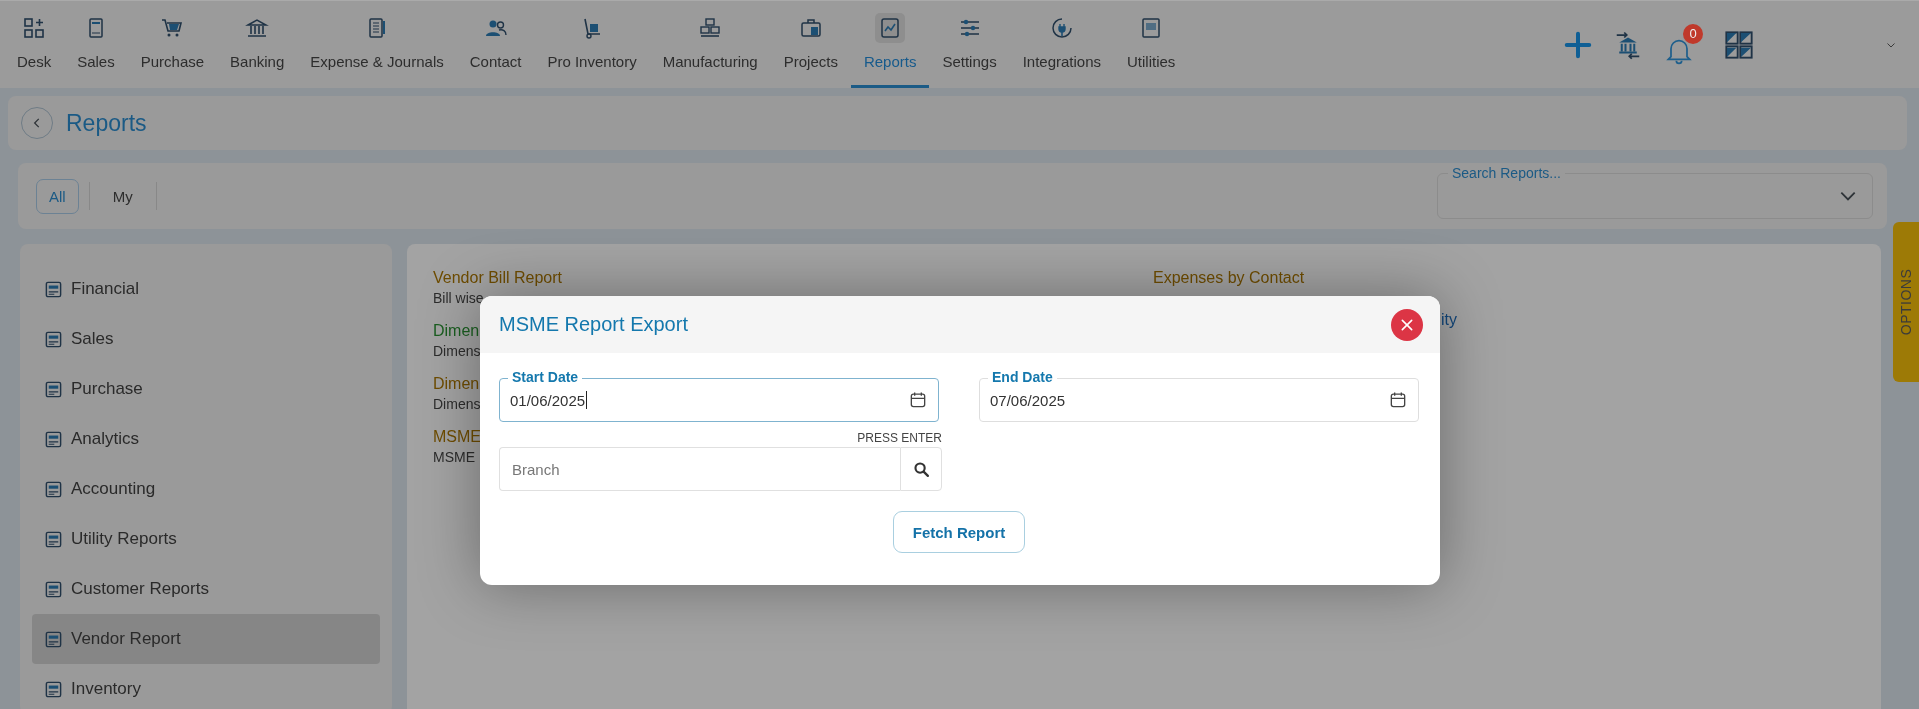  I want to click on page-title: Reports, so click(106, 123).